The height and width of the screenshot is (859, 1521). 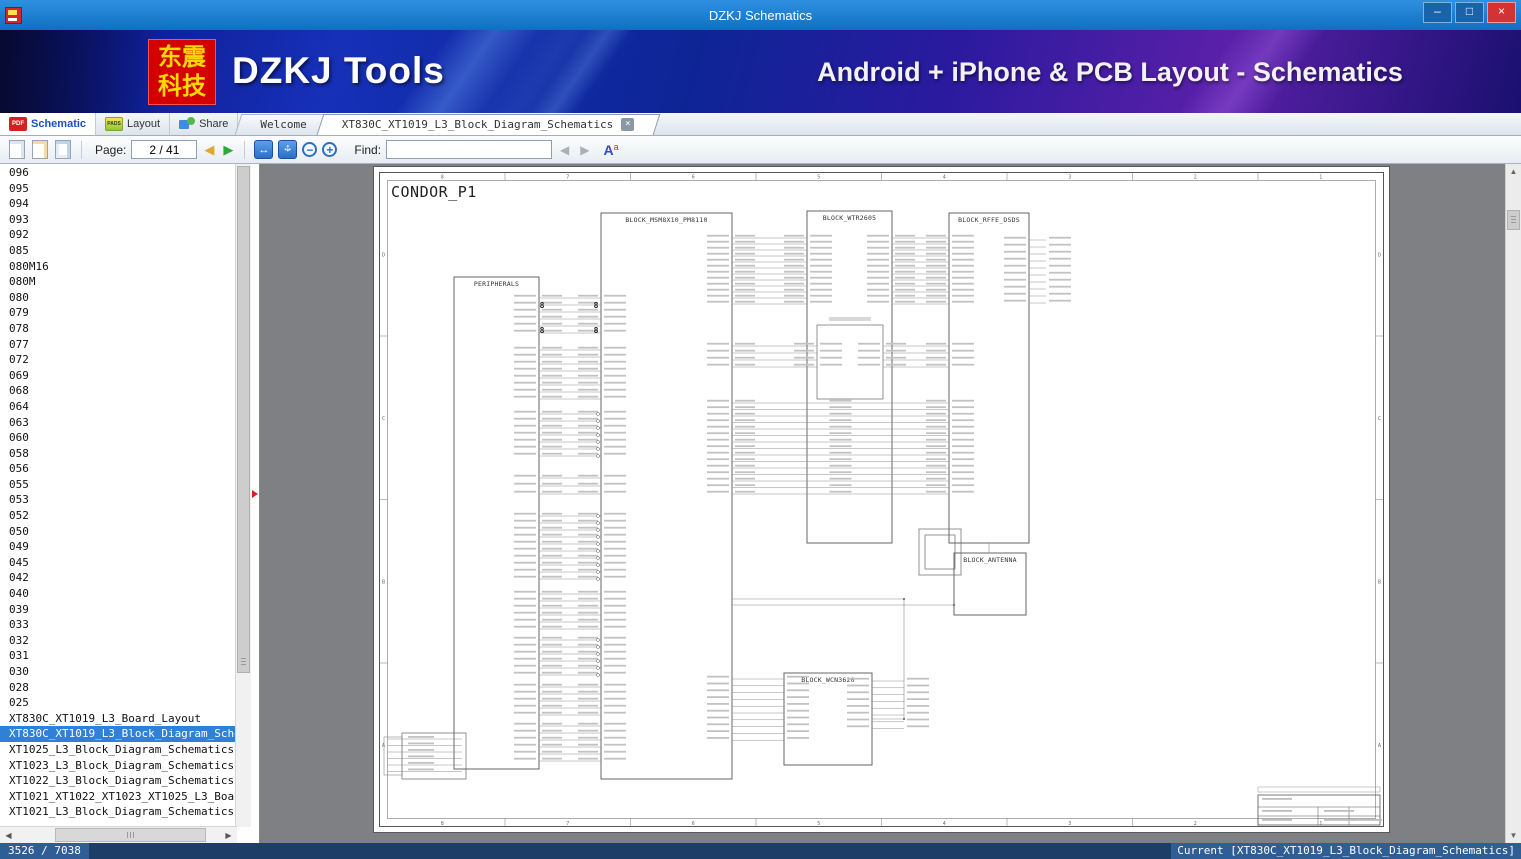 I want to click on tab-layout: PADS Layout, so click(x=133, y=124).